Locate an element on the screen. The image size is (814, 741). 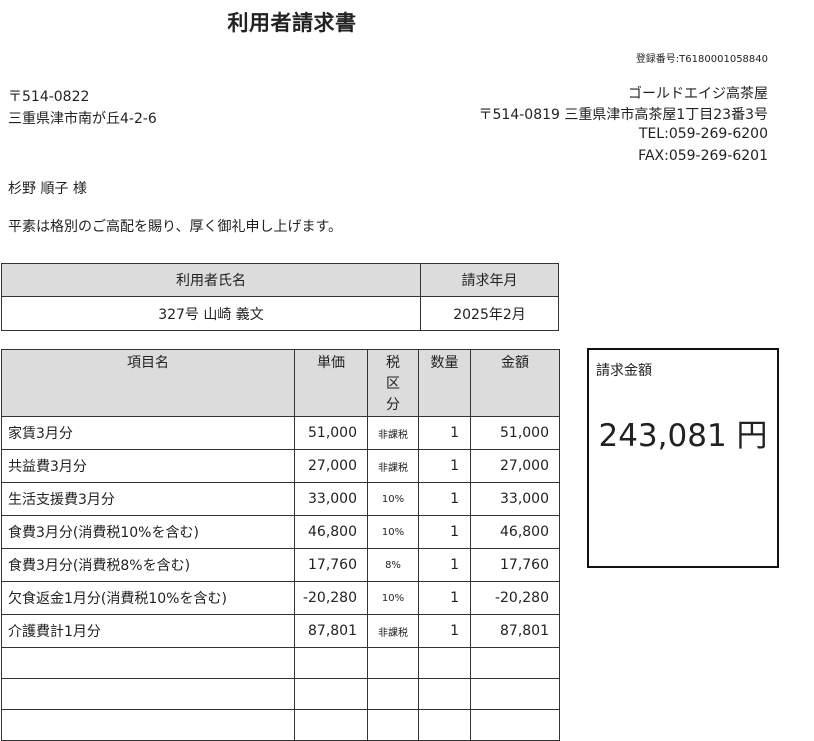
table-row: 欠食返金1月分(消費税10%を含む) -20,280 10% 1 -20,280 is located at coordinates (280, 598).